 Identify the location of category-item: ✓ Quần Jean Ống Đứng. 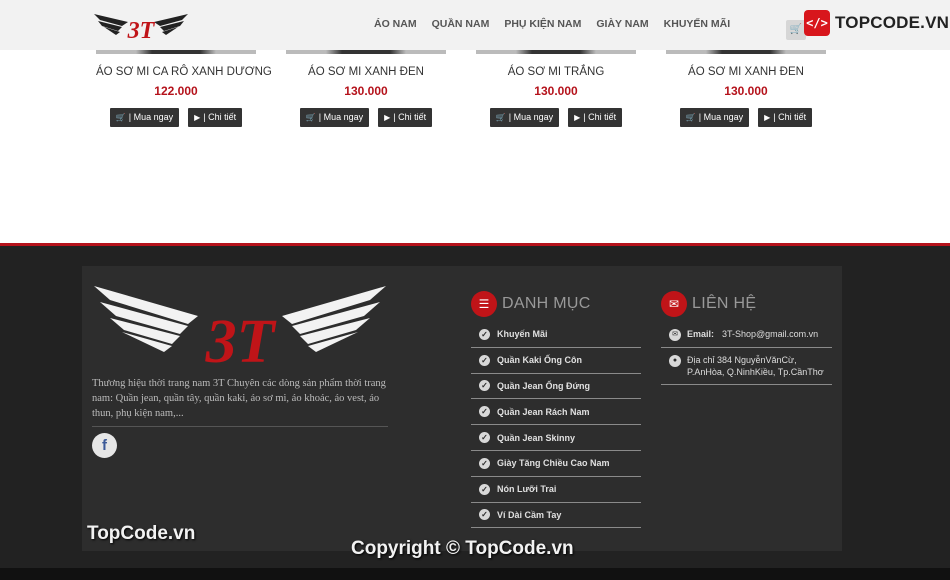
(556, 387).